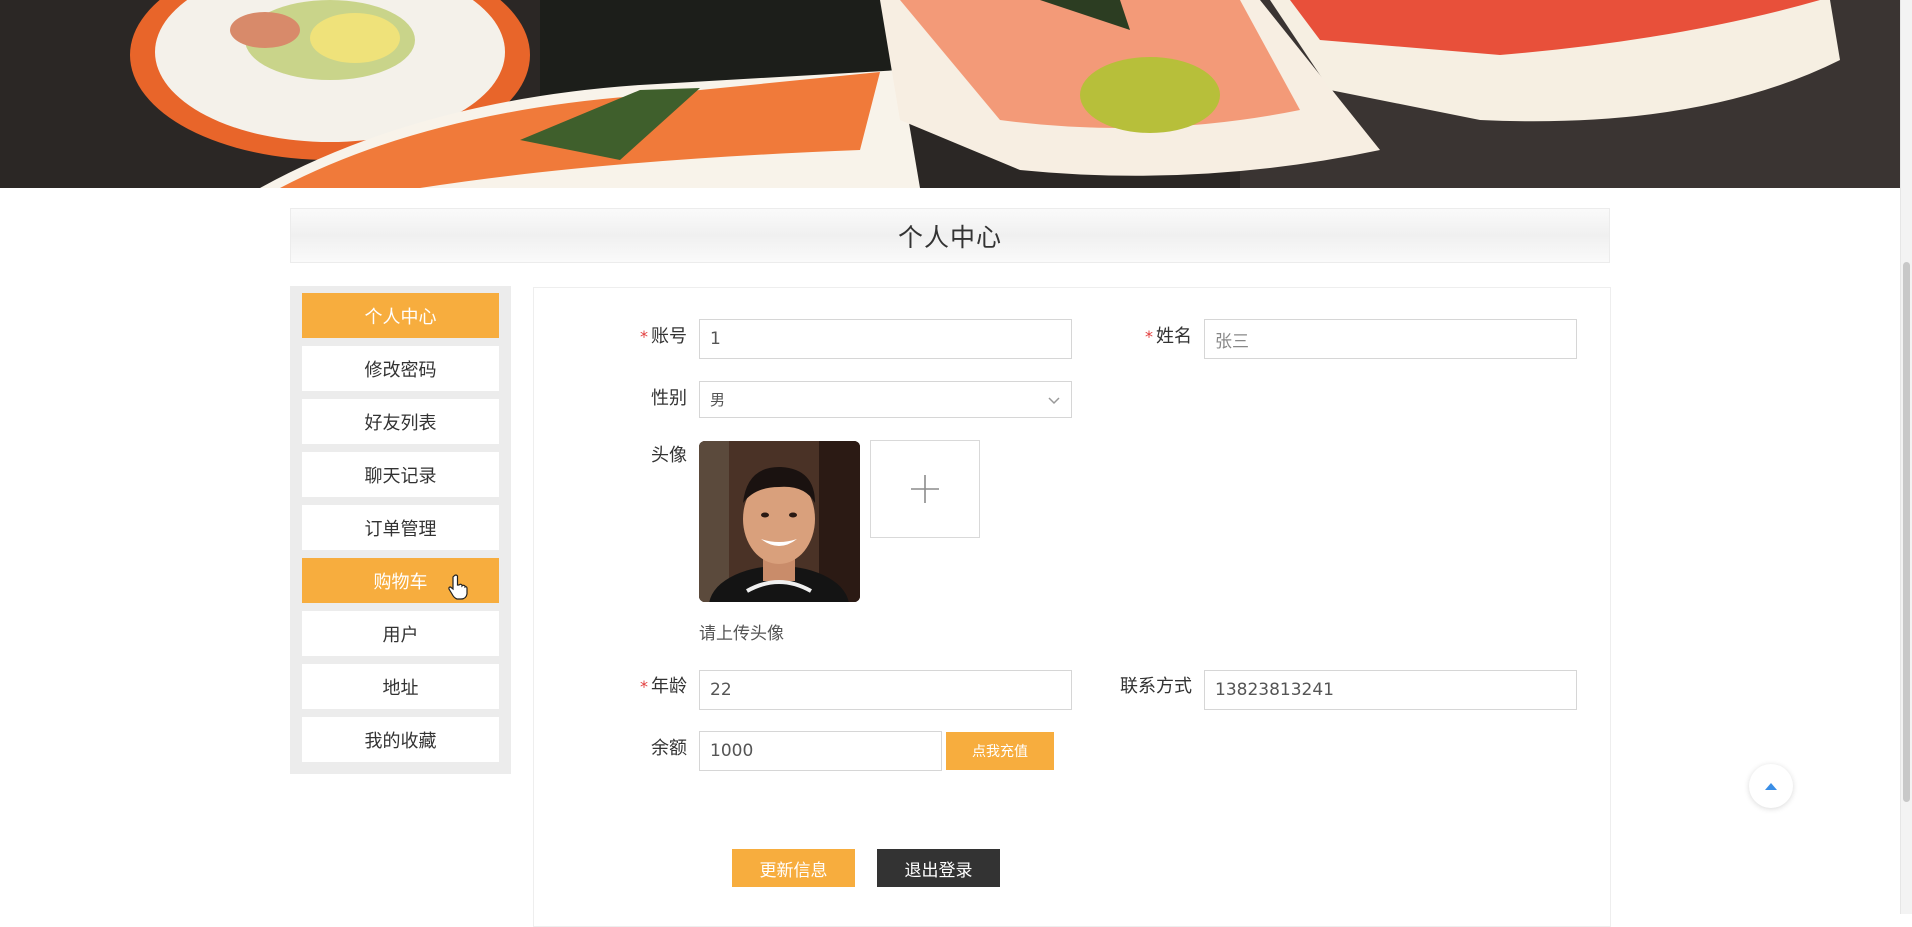  I want to click on sidebar-item-user: 用户, so click(400, 633).